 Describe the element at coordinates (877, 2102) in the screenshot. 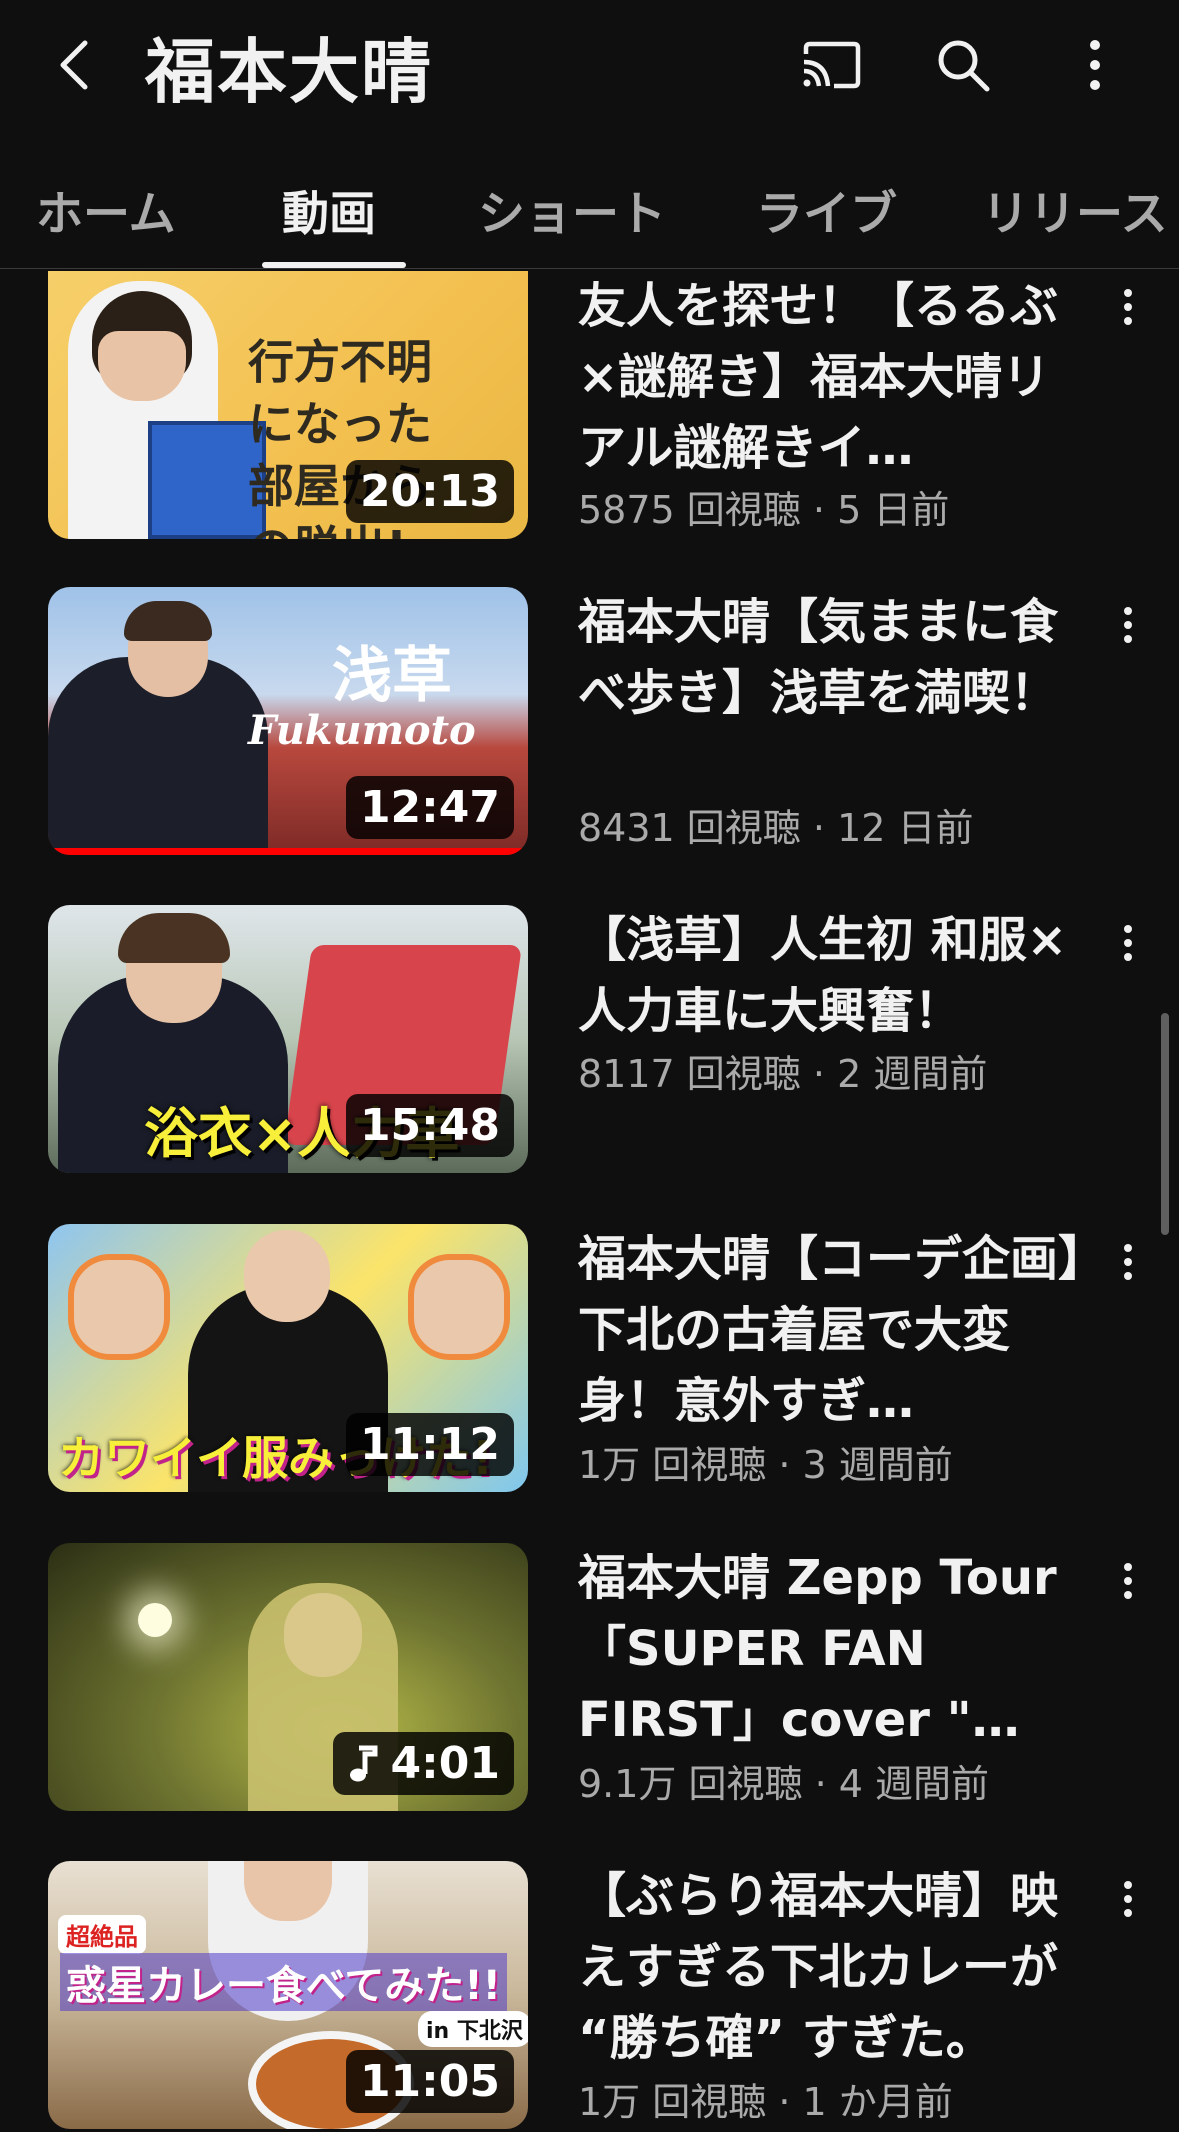

I see `upload-age: 1 か月前` at that location.